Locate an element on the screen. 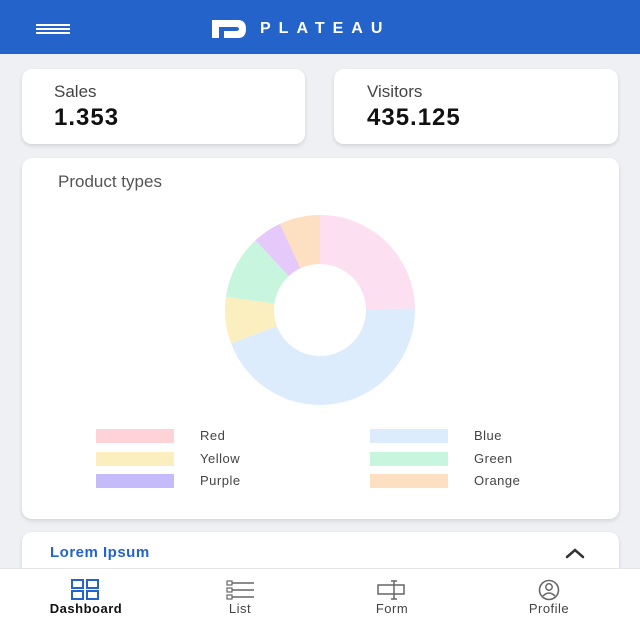 The width and height of the screenshot is (640, 641). nav-profile: Profile is located at coordinates (549, 605).